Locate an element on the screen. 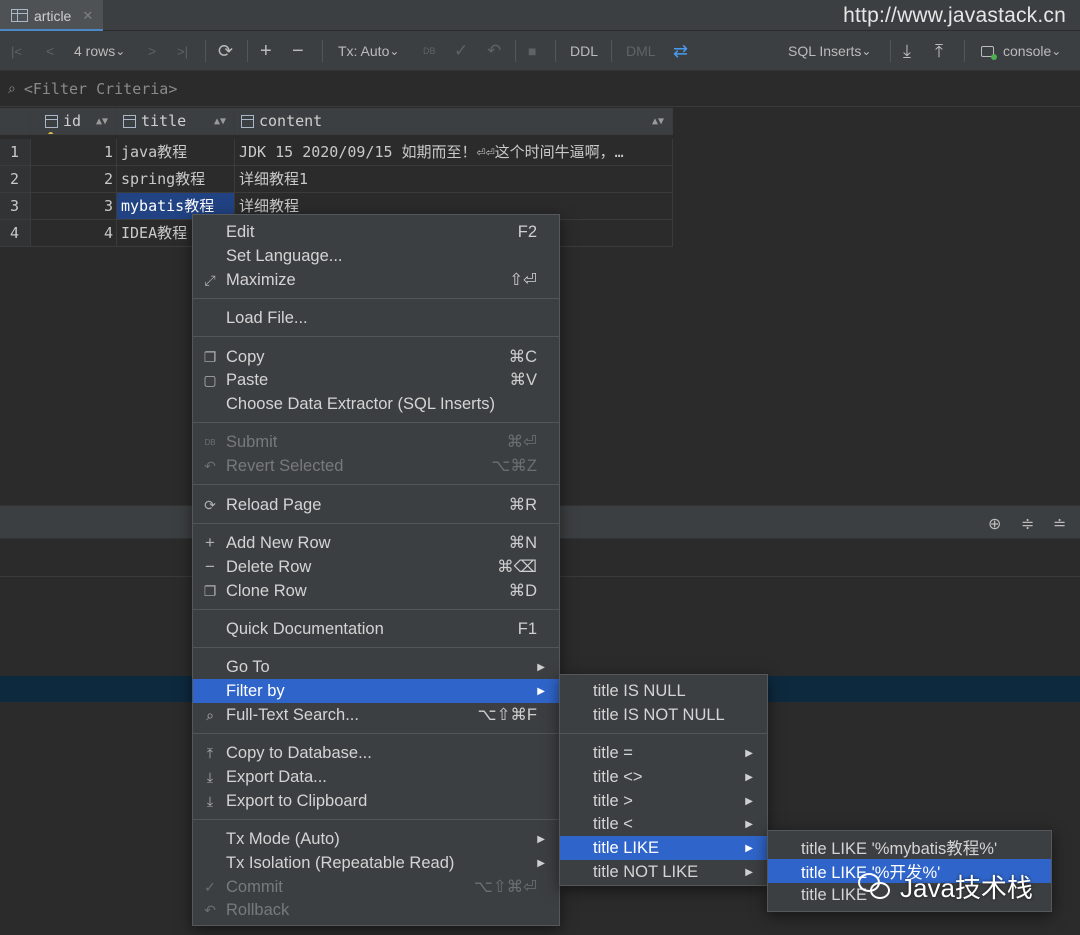 The width and height of the screenshot is (1080, 935). like-option-1: title LIKE '%mybatis教程%' is located at coordinates (909, 847).